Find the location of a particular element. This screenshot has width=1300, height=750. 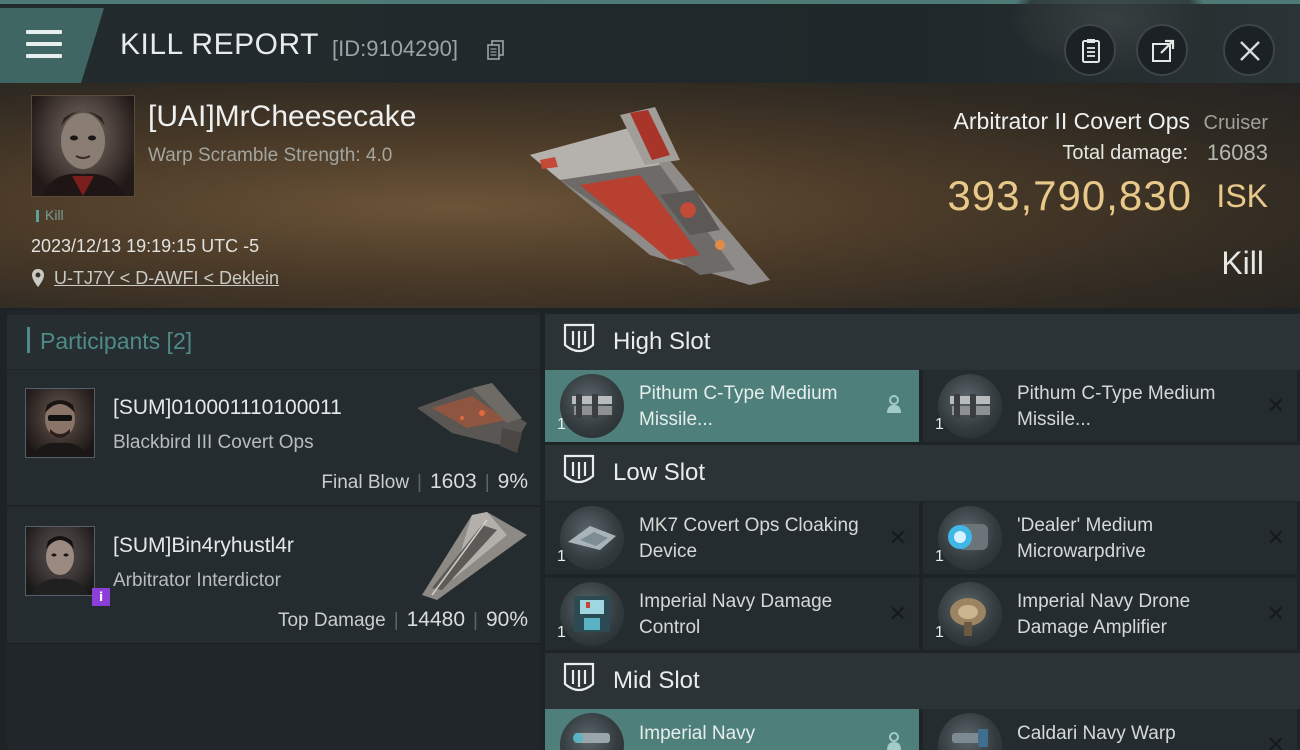

clipboard-button is located at coordinates (1090, 50).